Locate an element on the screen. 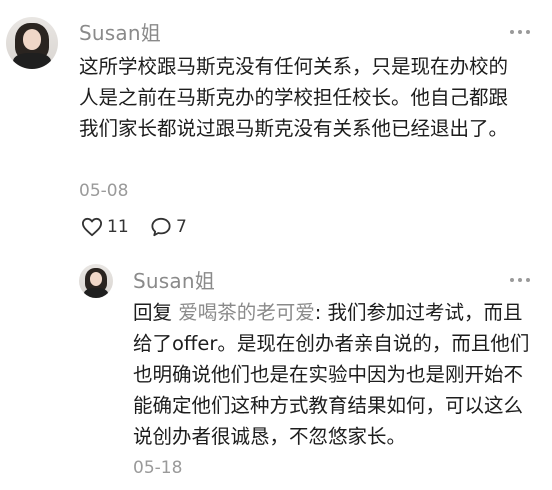 The height and width of the screenshot is (490, 552). reply-prefix: 回复 is located at coordinates (153, 312).